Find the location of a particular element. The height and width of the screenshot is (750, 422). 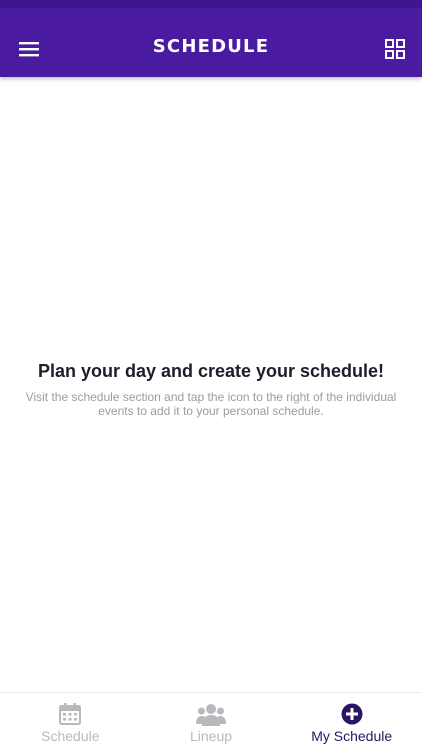

top-app-bar: SCHEDULE is located at coordinates (211, 38).